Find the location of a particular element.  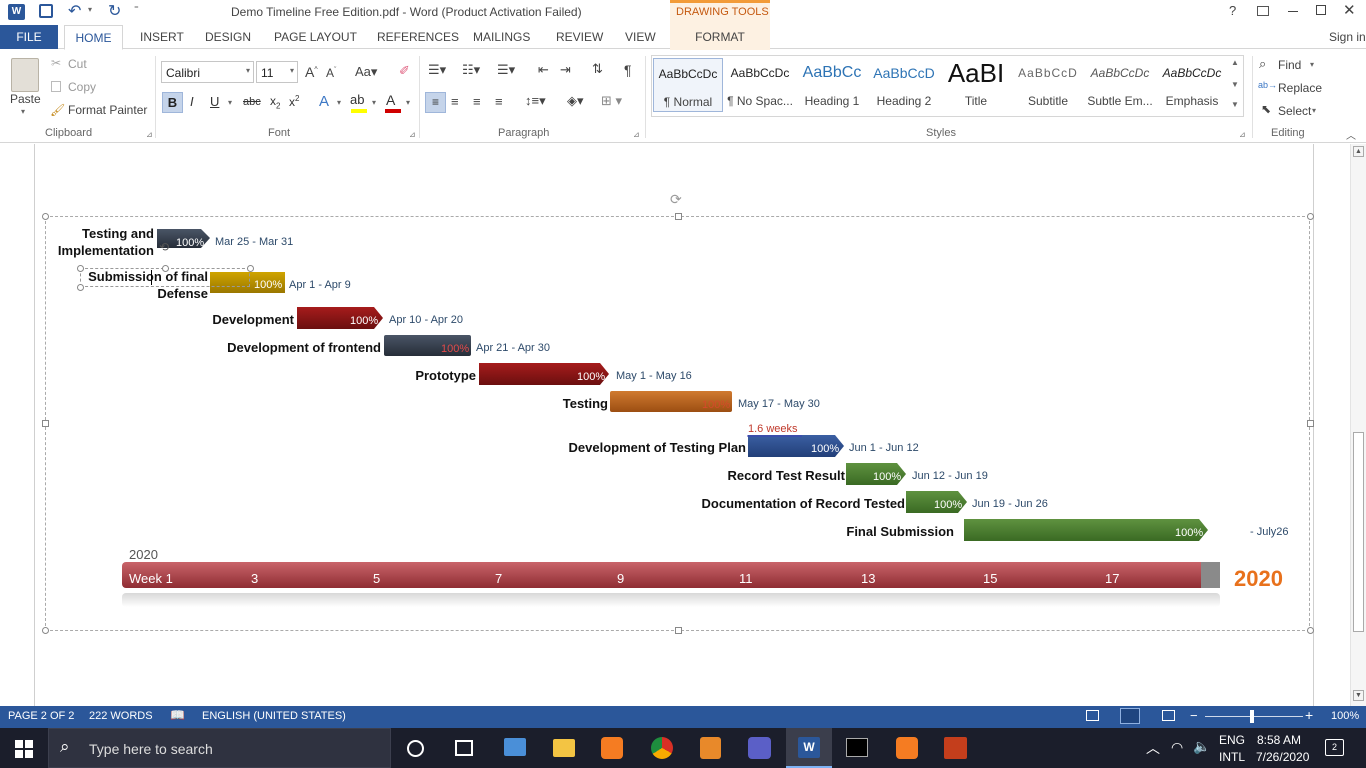

tab-format: FORMAT is located at coordinates (720, 37).